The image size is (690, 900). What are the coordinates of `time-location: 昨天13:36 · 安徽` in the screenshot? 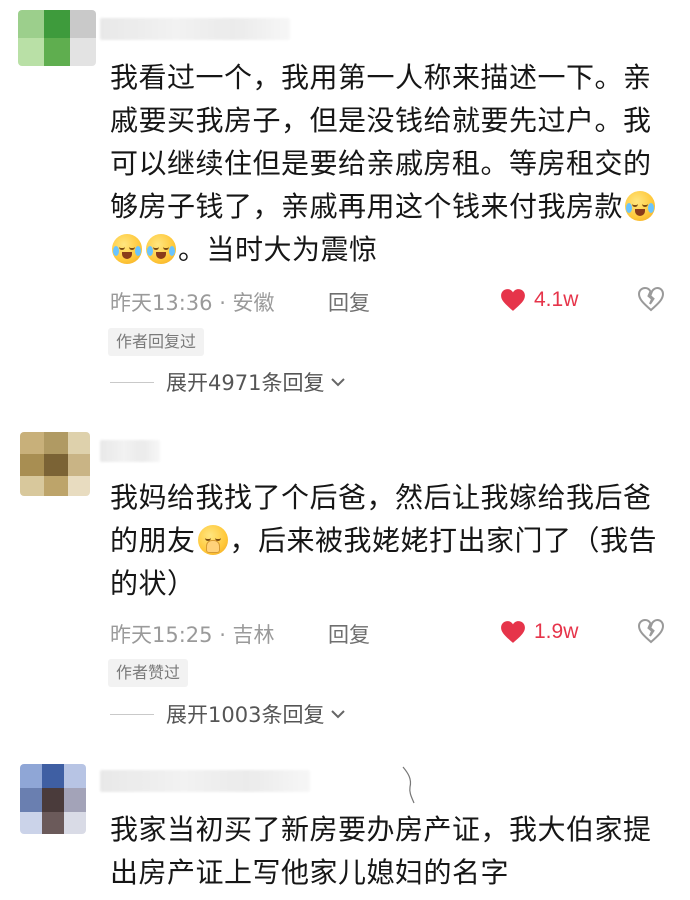 It's located at (192, 303).